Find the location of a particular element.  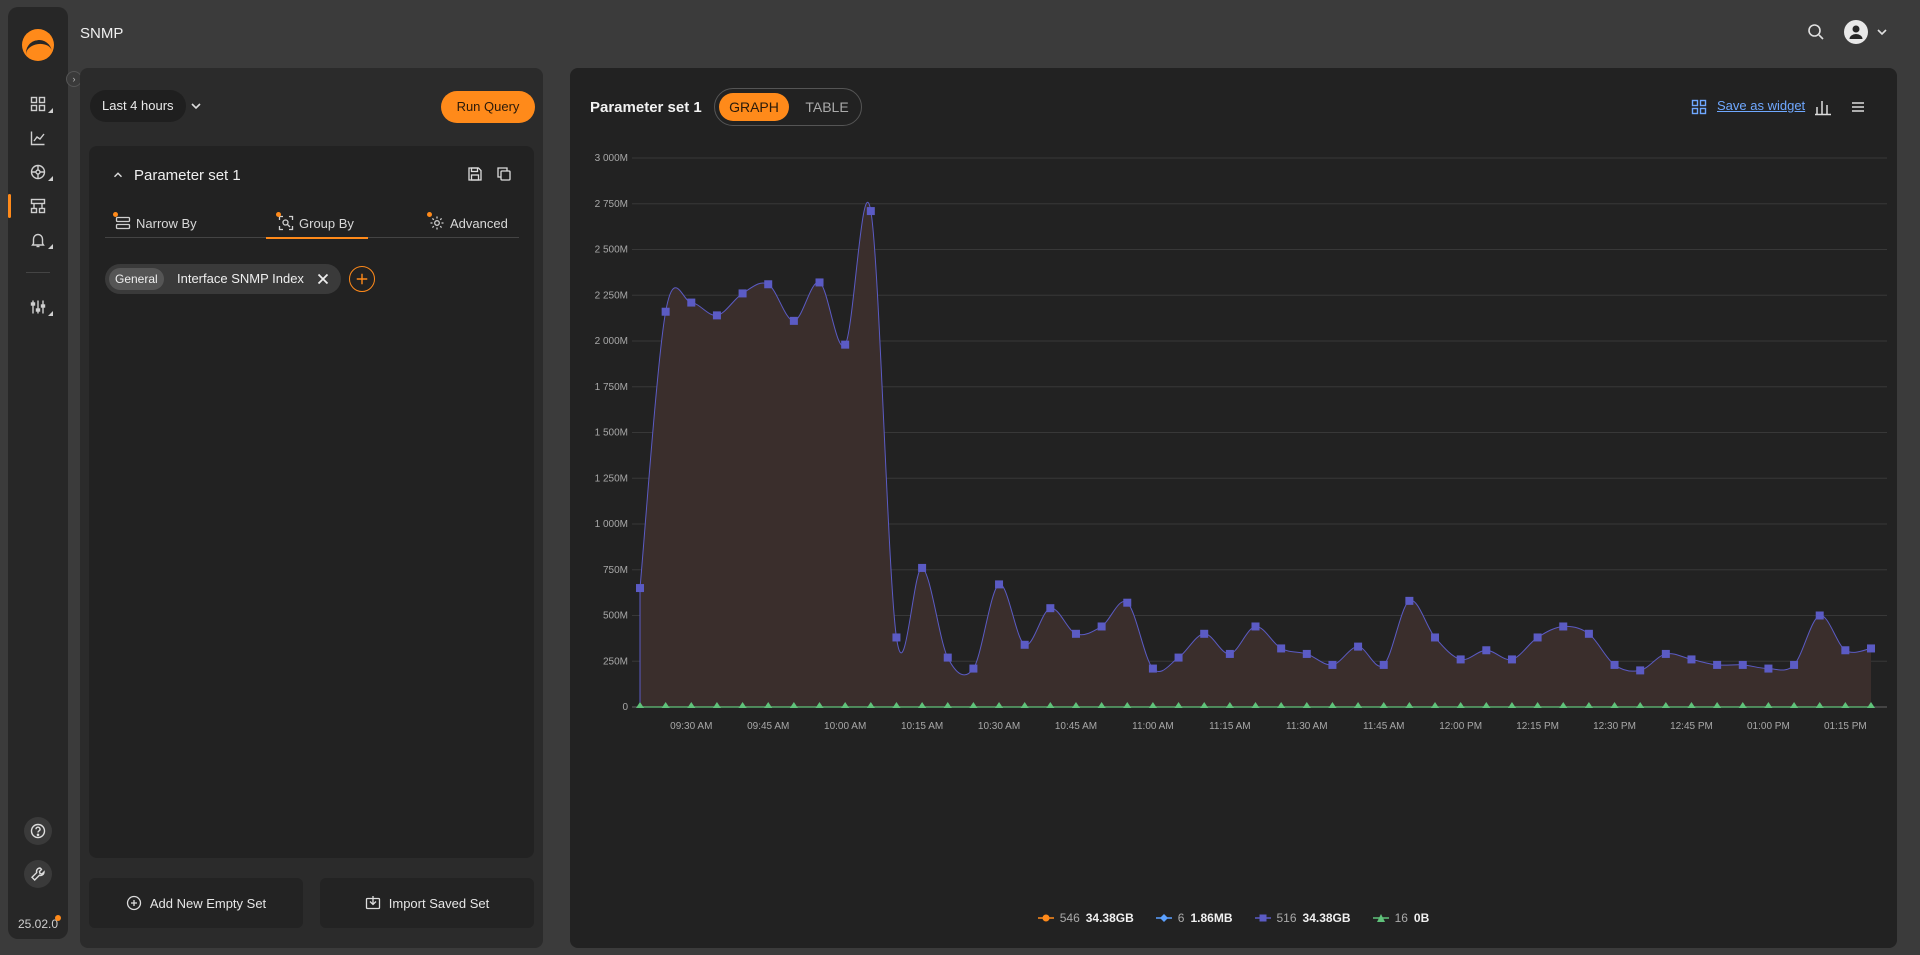

x-tick-label: 09:30 AM is located at coordinates (691, 726).